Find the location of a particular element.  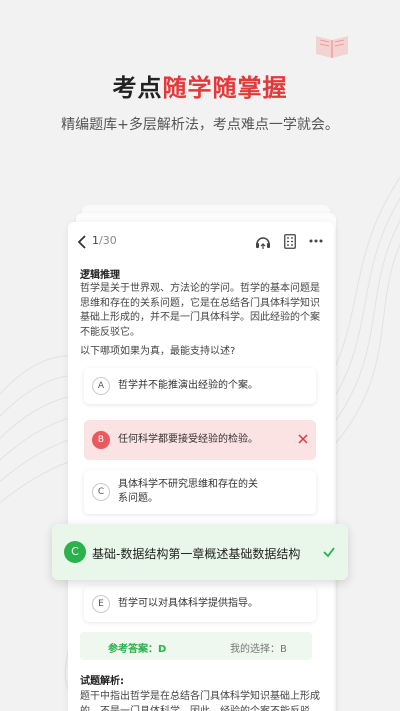

option-letter: A is located at coordinates (101, 386).